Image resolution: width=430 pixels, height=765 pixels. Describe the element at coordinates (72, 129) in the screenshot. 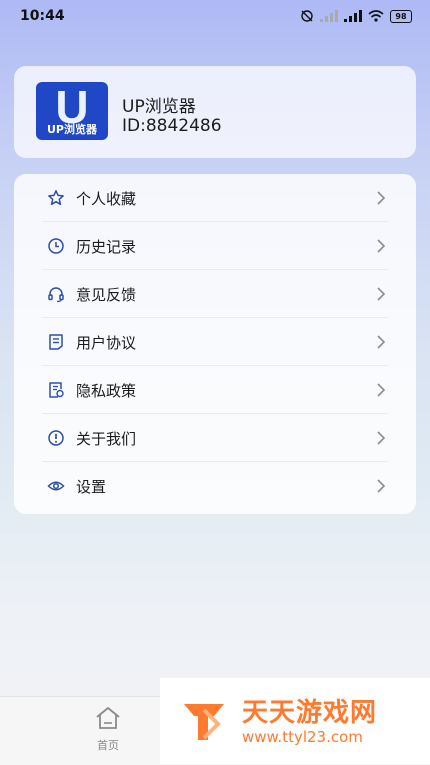

I see `logo-text: UP浏览器` at that location.